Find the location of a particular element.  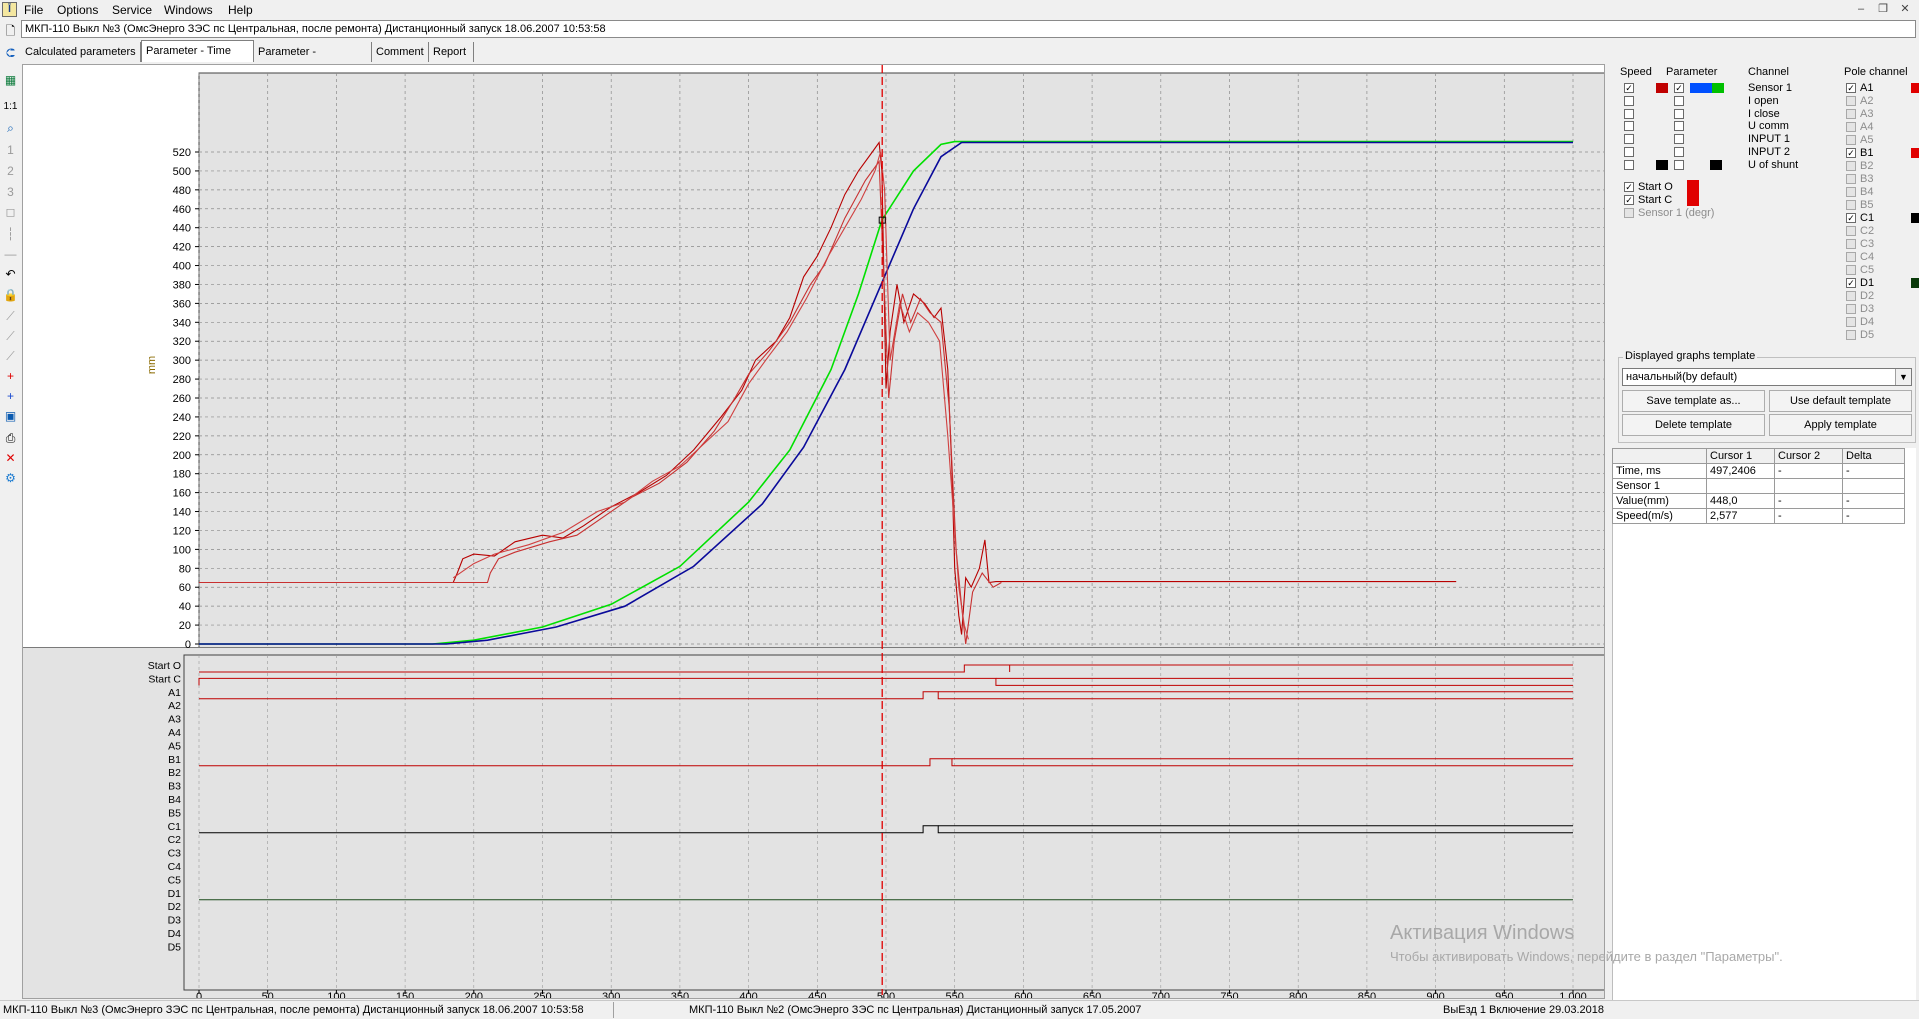

template-select: начальный(by default) ▼ is located at coordinates (1767, 377).